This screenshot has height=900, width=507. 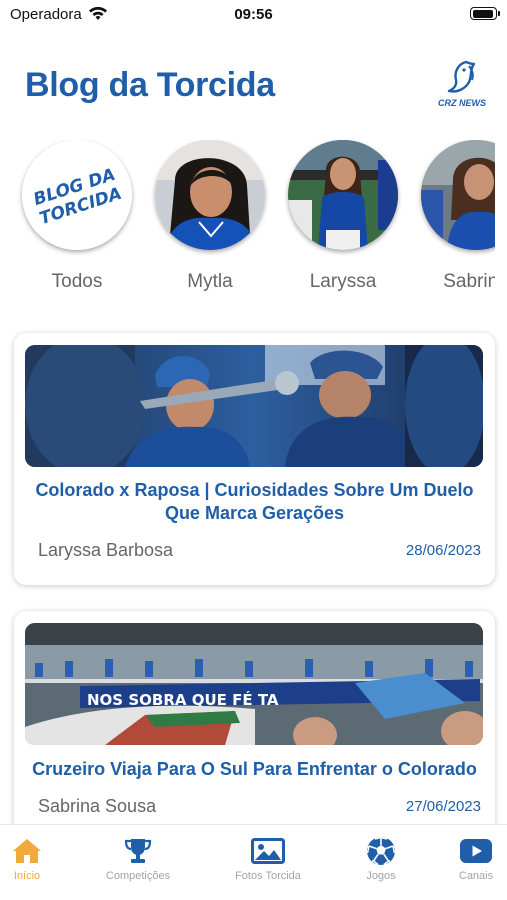 I want to click on tab-label: Jogos, so click(x=381, y=876).